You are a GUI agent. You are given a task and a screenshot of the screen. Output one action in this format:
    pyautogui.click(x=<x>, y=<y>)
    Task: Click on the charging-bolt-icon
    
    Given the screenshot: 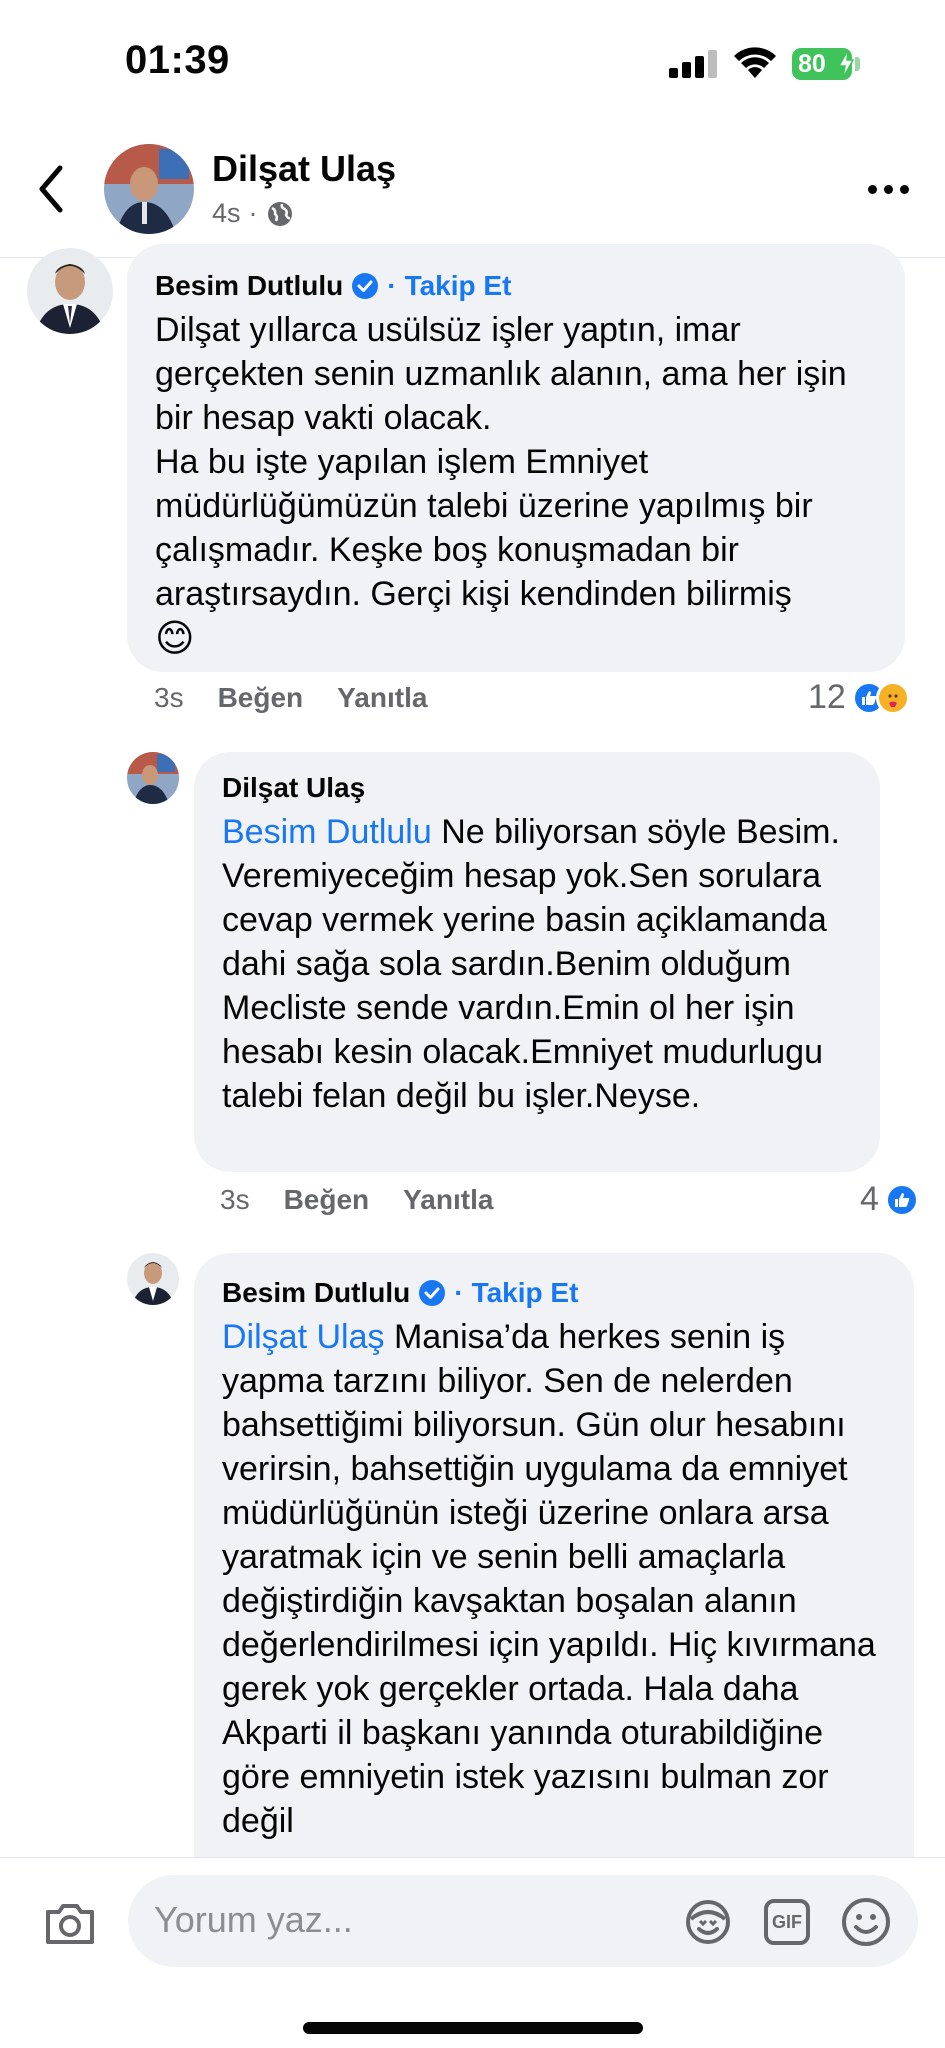 What is the action you would take?
    pyautogui.click(x=846, y=64)
    